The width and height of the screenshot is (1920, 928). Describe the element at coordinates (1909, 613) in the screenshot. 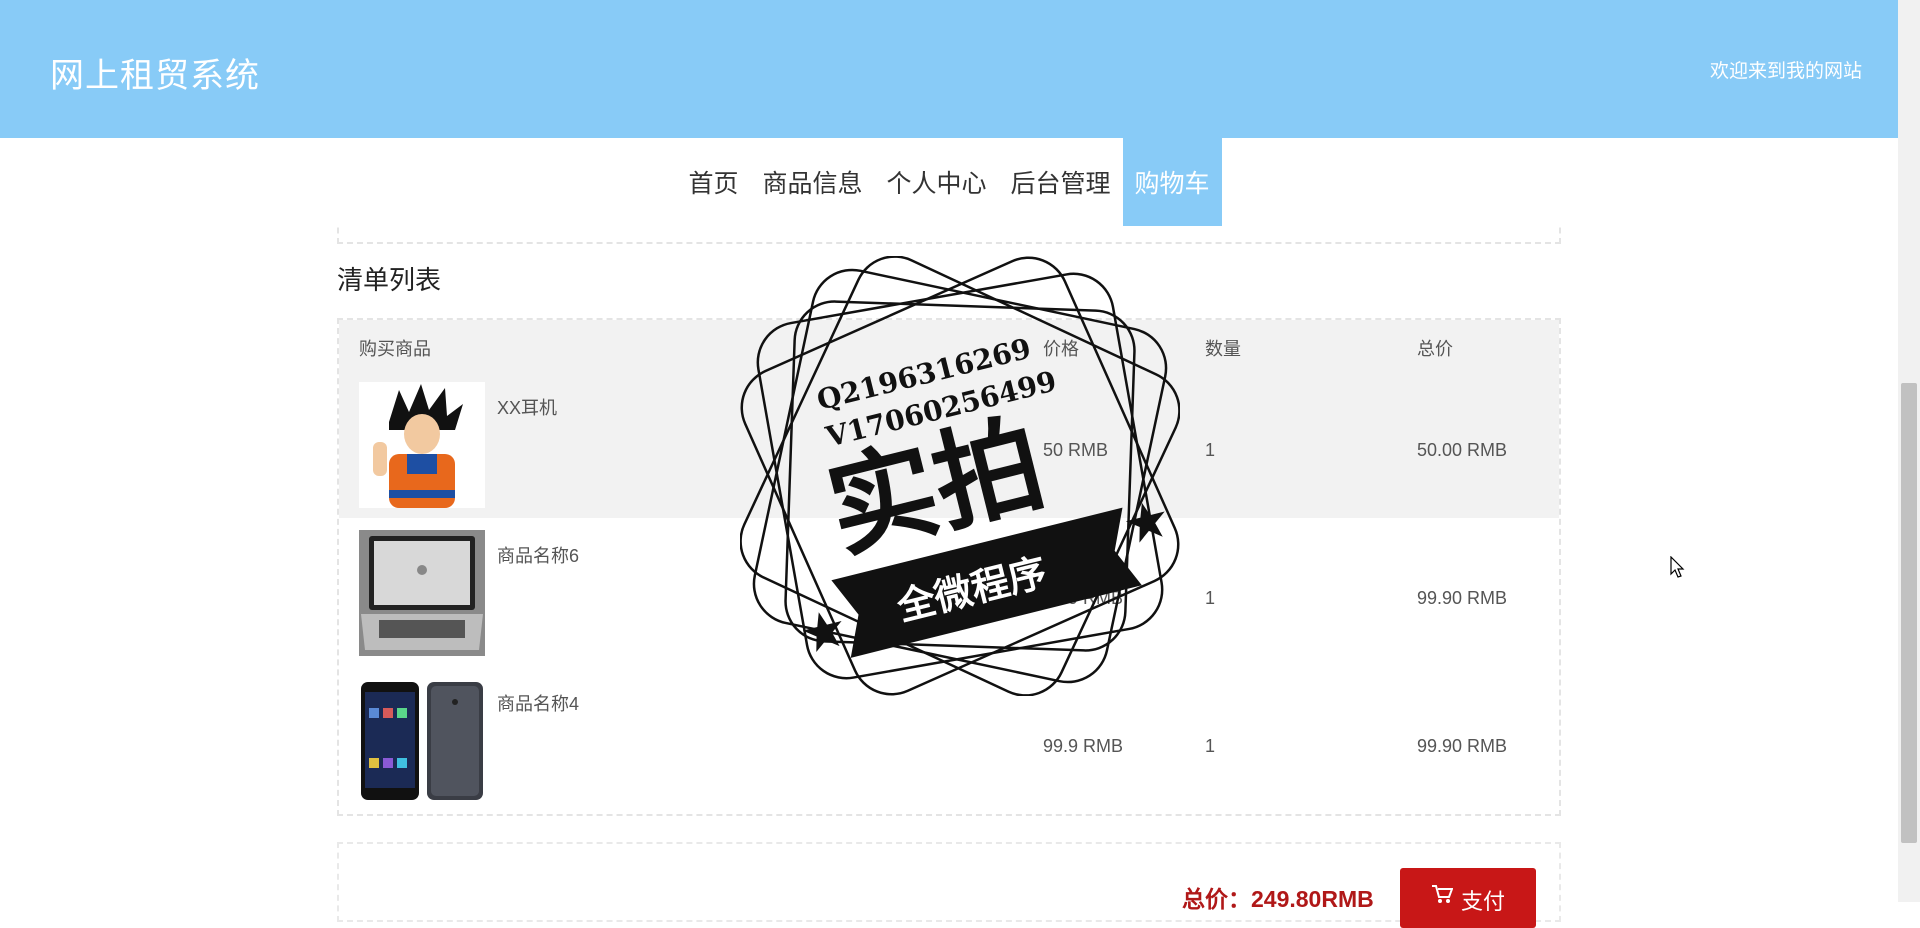

I see `scrollbar-thumb` at that location.